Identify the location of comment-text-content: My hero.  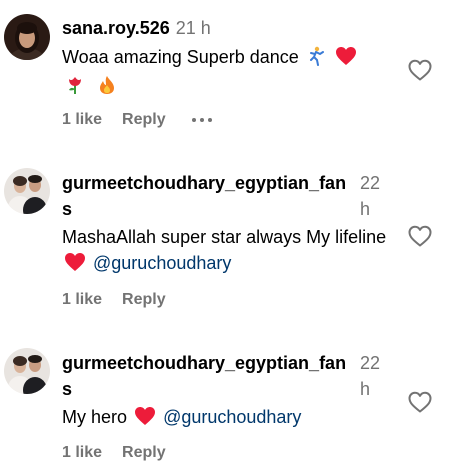
(95, 417).